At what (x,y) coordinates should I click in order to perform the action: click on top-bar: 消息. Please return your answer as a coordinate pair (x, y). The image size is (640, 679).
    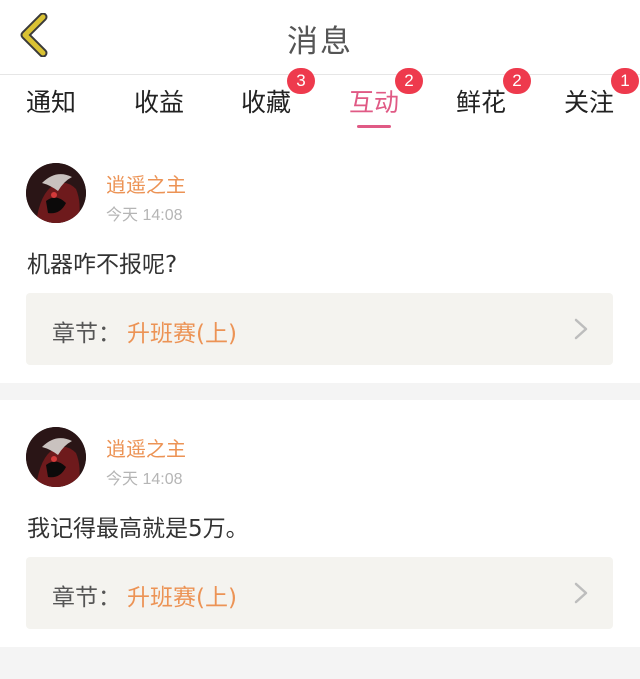
    Looking at the image, I should click on (320, 37).